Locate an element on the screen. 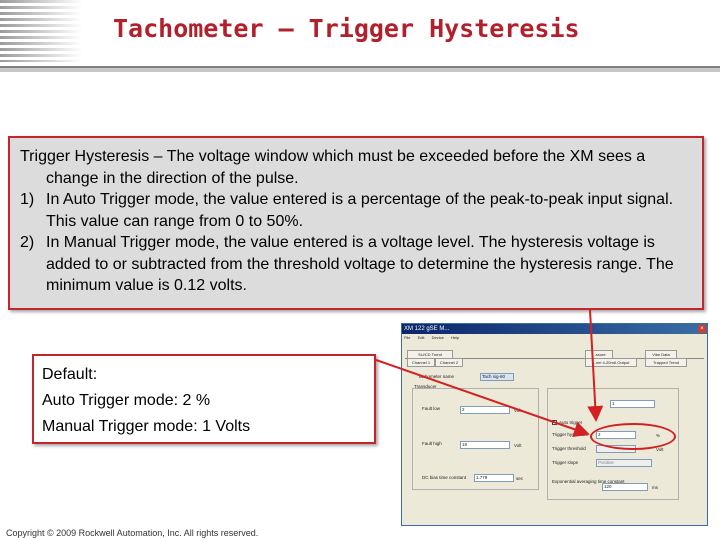 Image resolution: width=720 pixels, height=540 pixels. pulses-field: 1 is located at coordinates (632, 404).